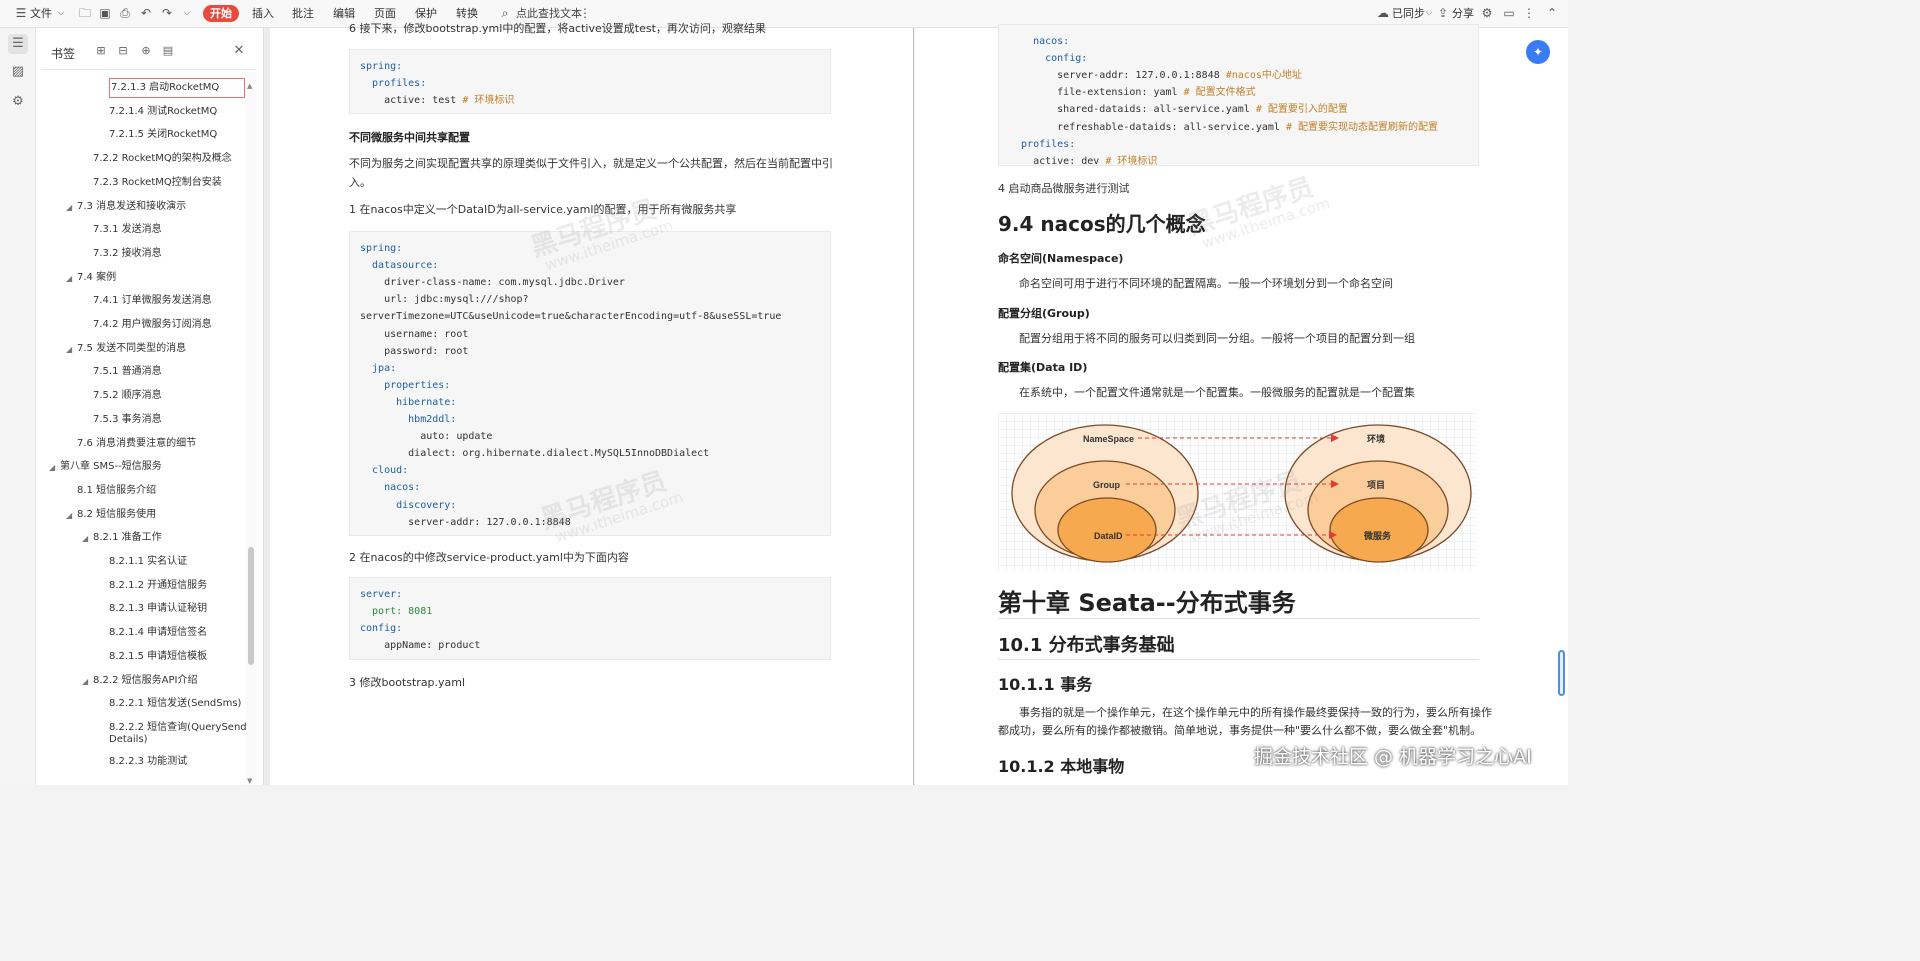 This screenshot has width=1920, height=961. What do you see at coordinates (167, 13) in the screenshot?
I see `redo-icon: ↷` at bounding box center [167, 13].